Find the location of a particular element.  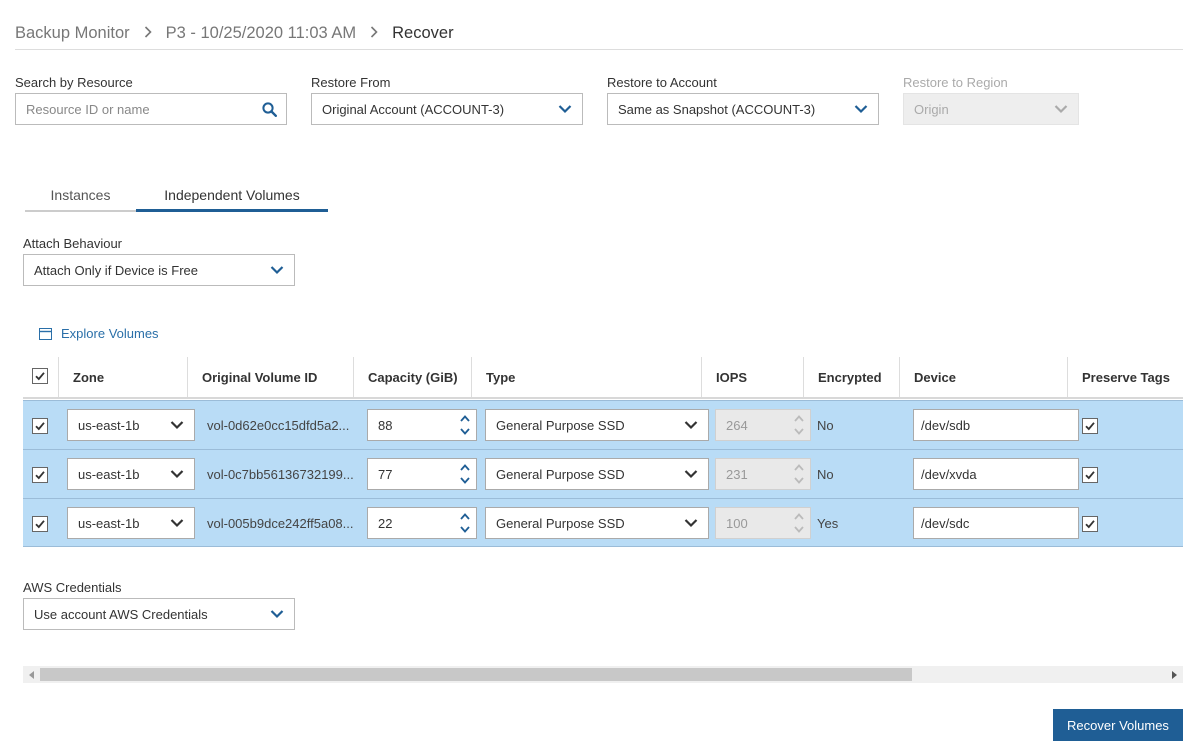

capacity-value: 88 is located at coordinates (385, 425).